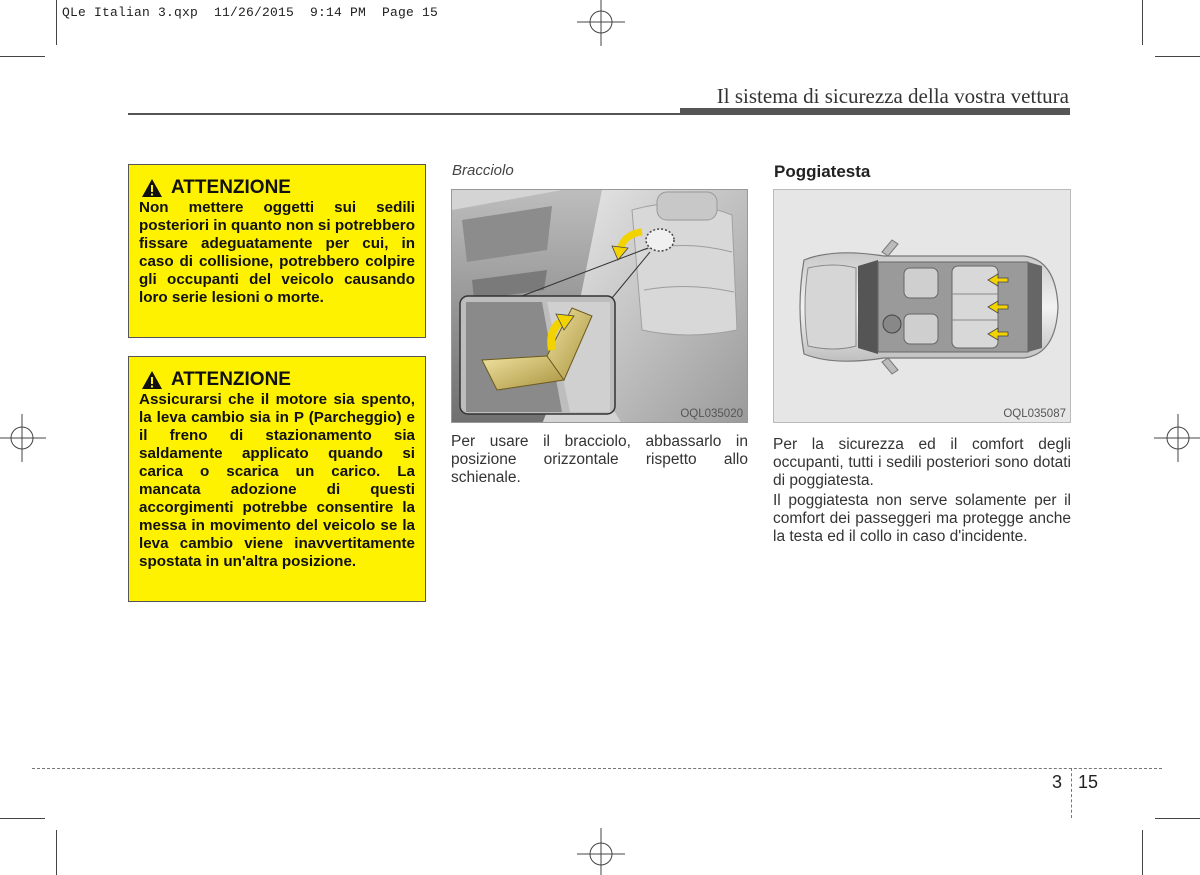 The height and width of the screenshot is (875, 1200). What do you see at coordinates (597, 768) in the screenshot?
I see `footer-rule` at bounding box center [597, 768].